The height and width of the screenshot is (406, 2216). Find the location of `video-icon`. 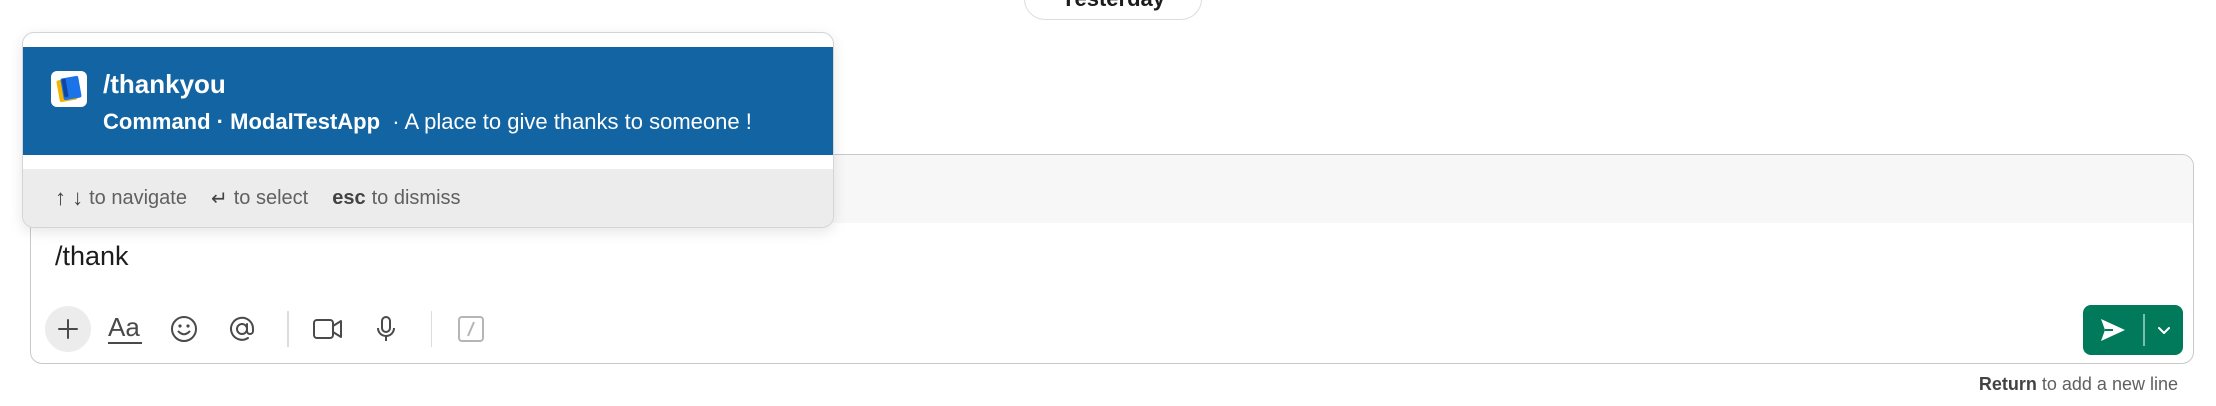

video-icon is located at coordinates (327, 329).